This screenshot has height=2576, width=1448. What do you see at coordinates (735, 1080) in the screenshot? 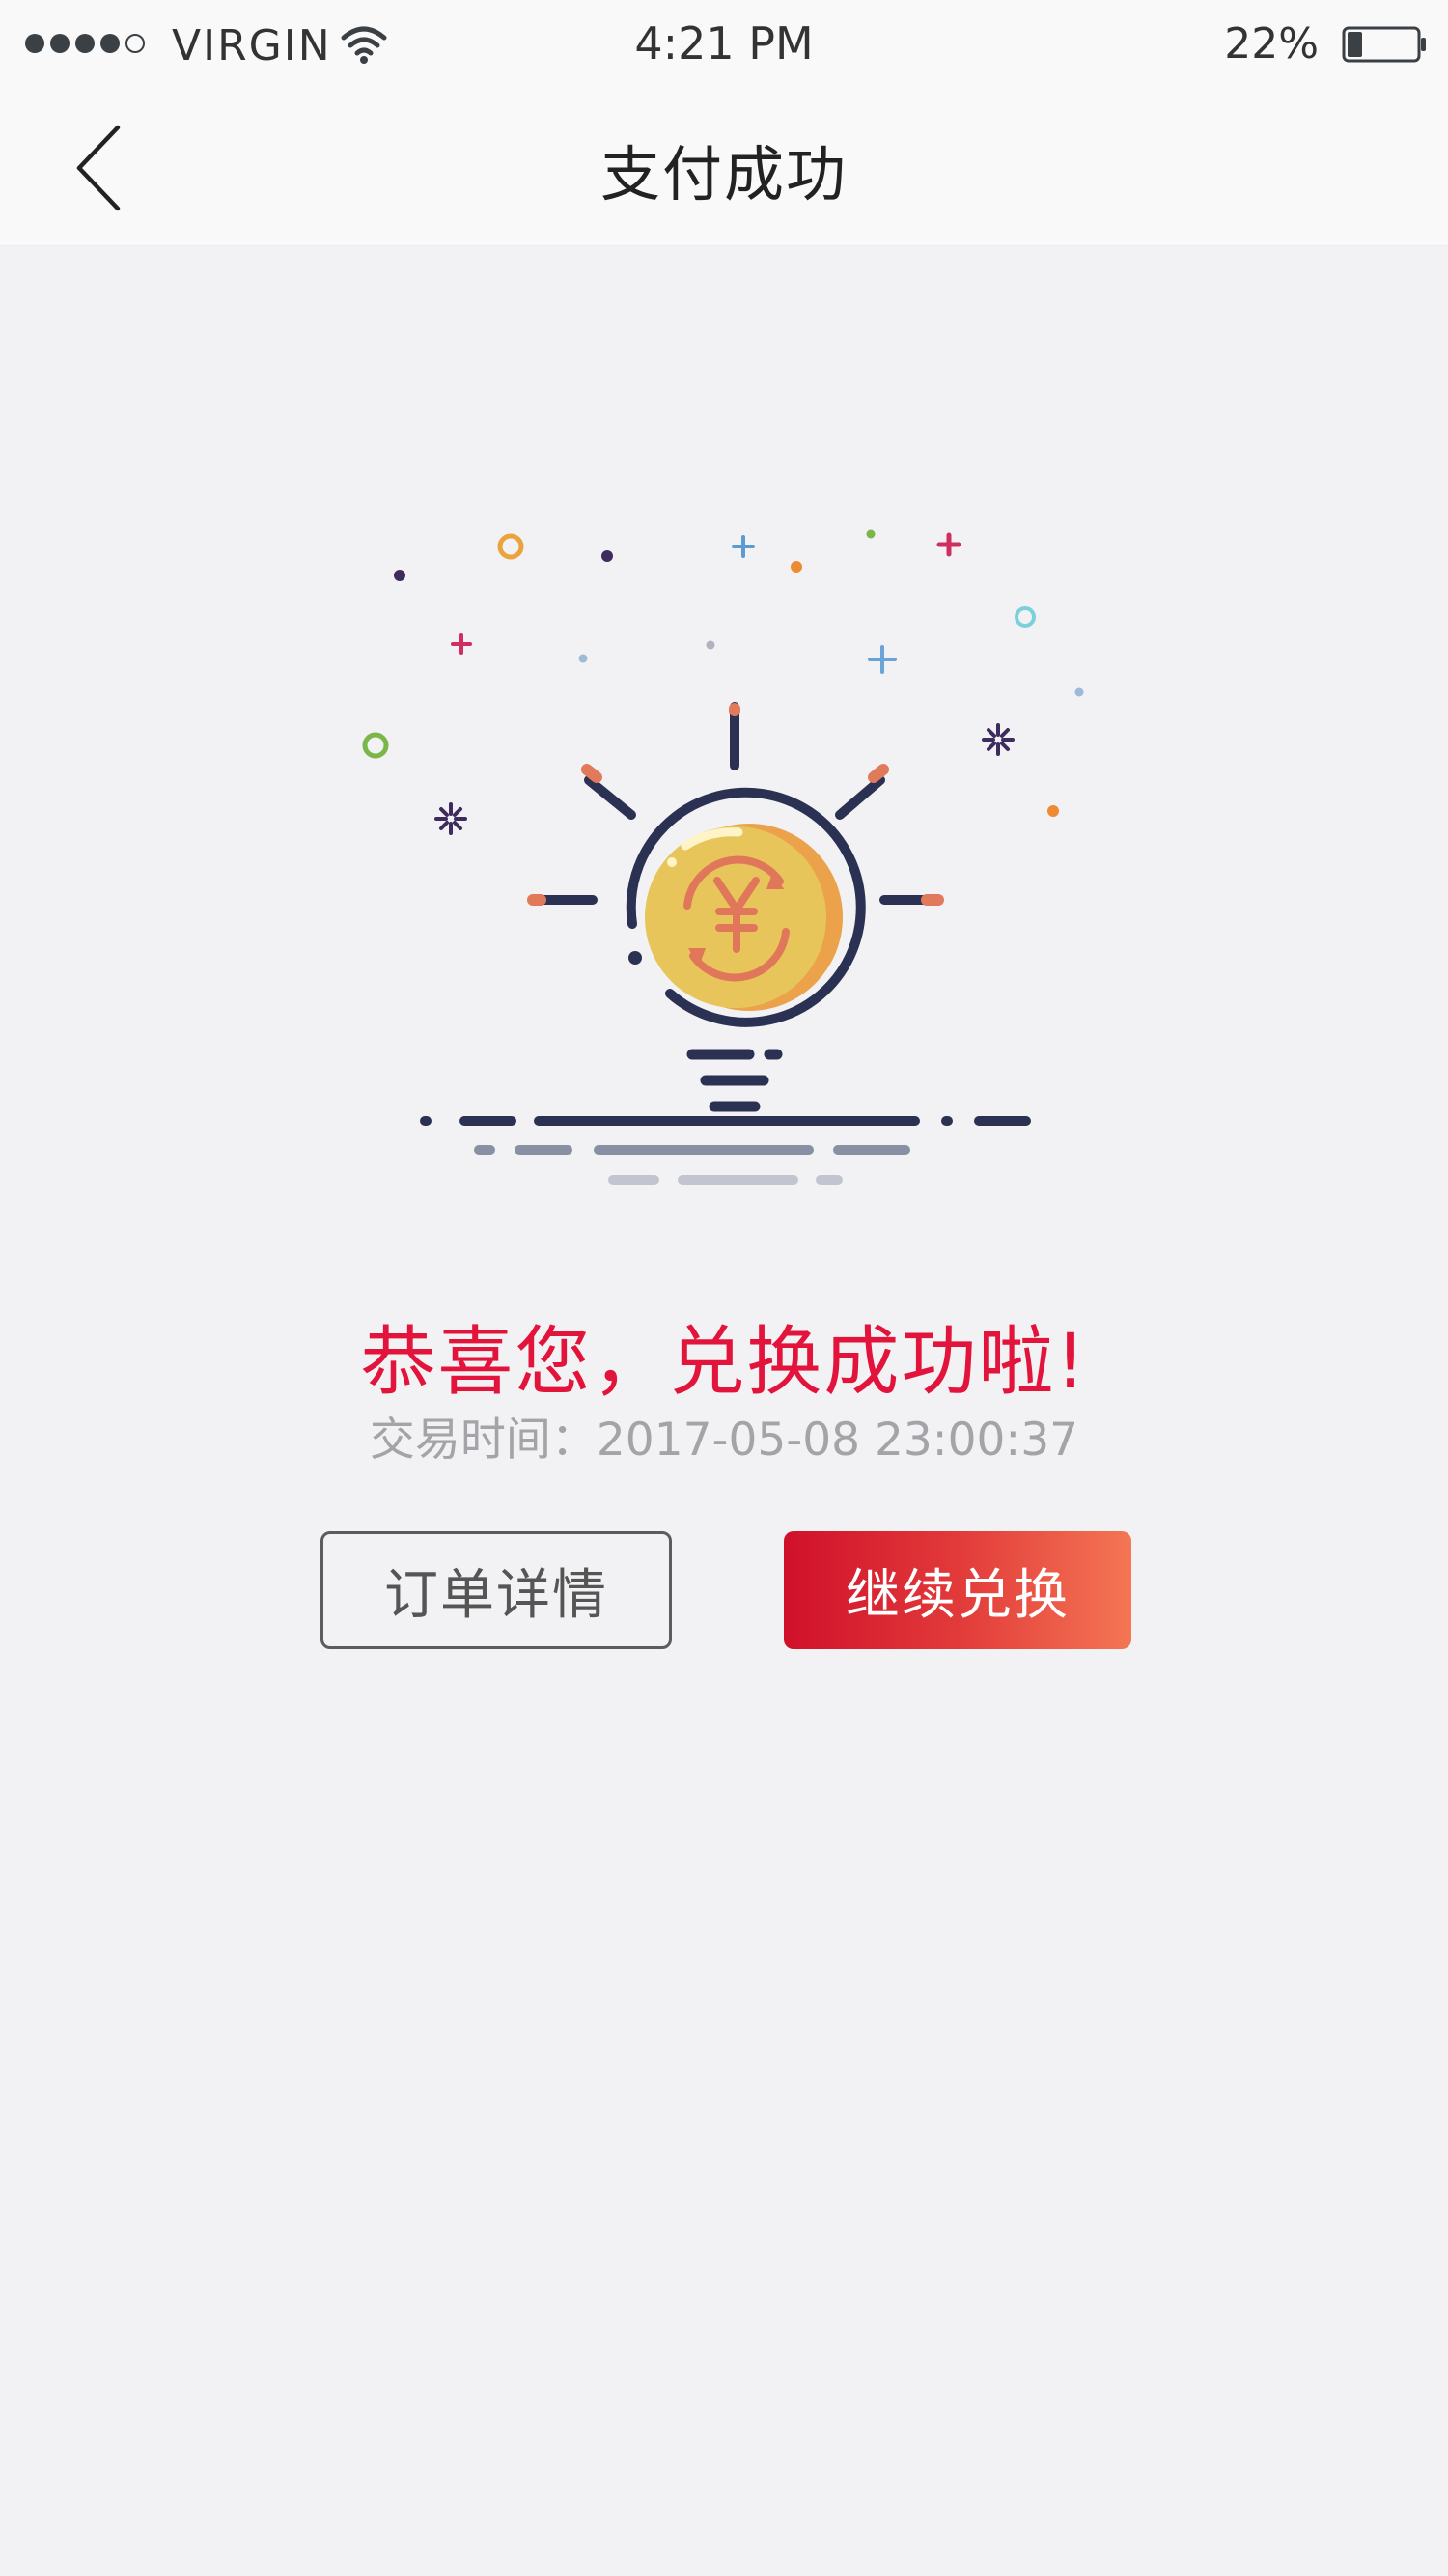
I see `bulb-base` at bounding box center [735, 1080].